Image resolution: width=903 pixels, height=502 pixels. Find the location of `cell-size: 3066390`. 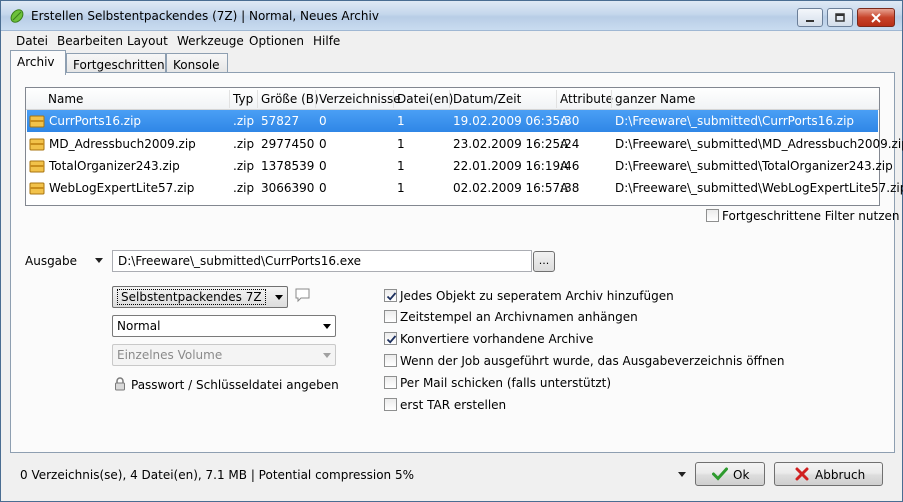

cell-size: 3066390 is located at coordinates (288, 188).